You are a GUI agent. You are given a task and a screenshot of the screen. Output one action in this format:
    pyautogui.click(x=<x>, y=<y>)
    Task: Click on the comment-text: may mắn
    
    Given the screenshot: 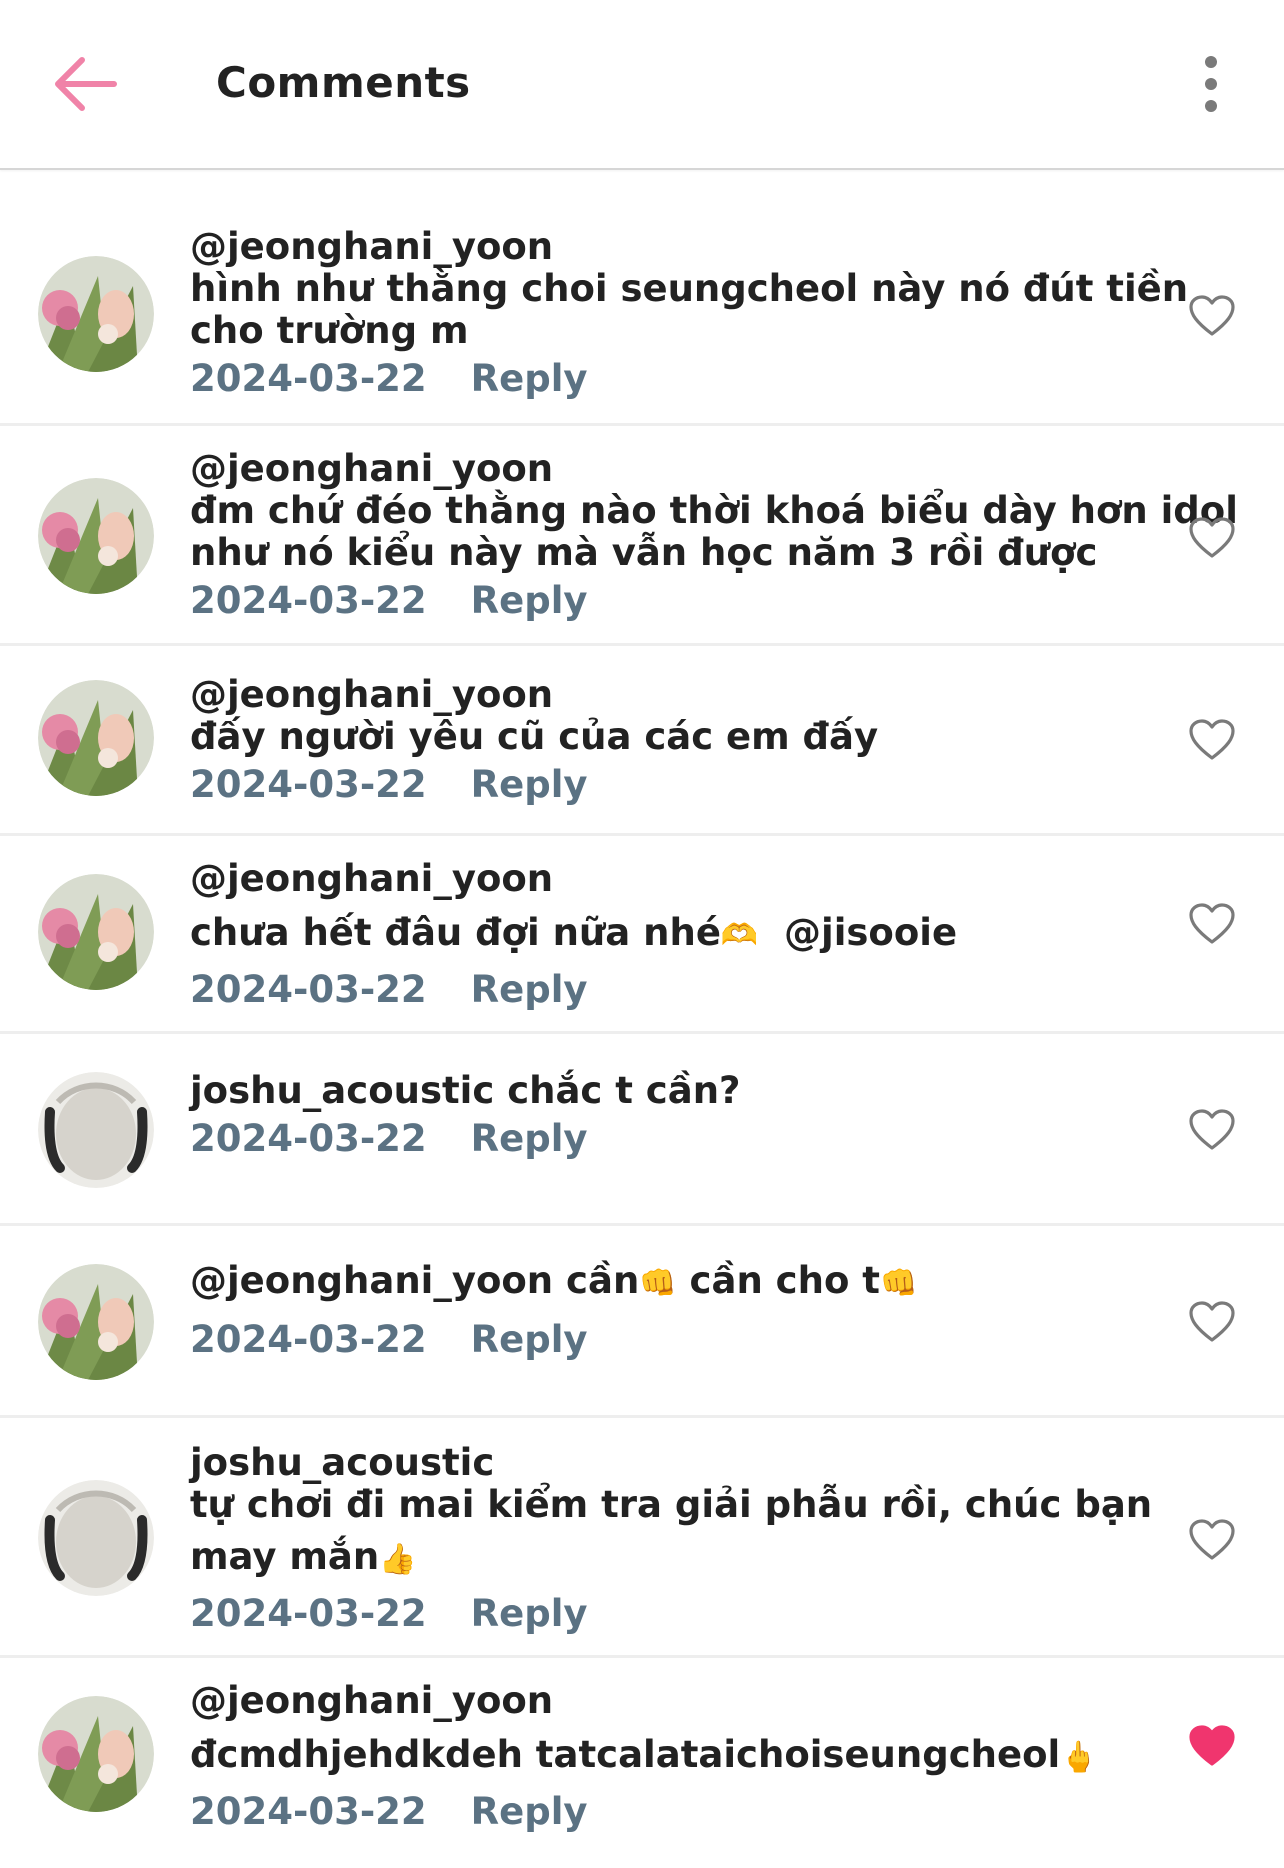 What is the action you would take?
    pyautogui.click(x=285, y=1556)
    